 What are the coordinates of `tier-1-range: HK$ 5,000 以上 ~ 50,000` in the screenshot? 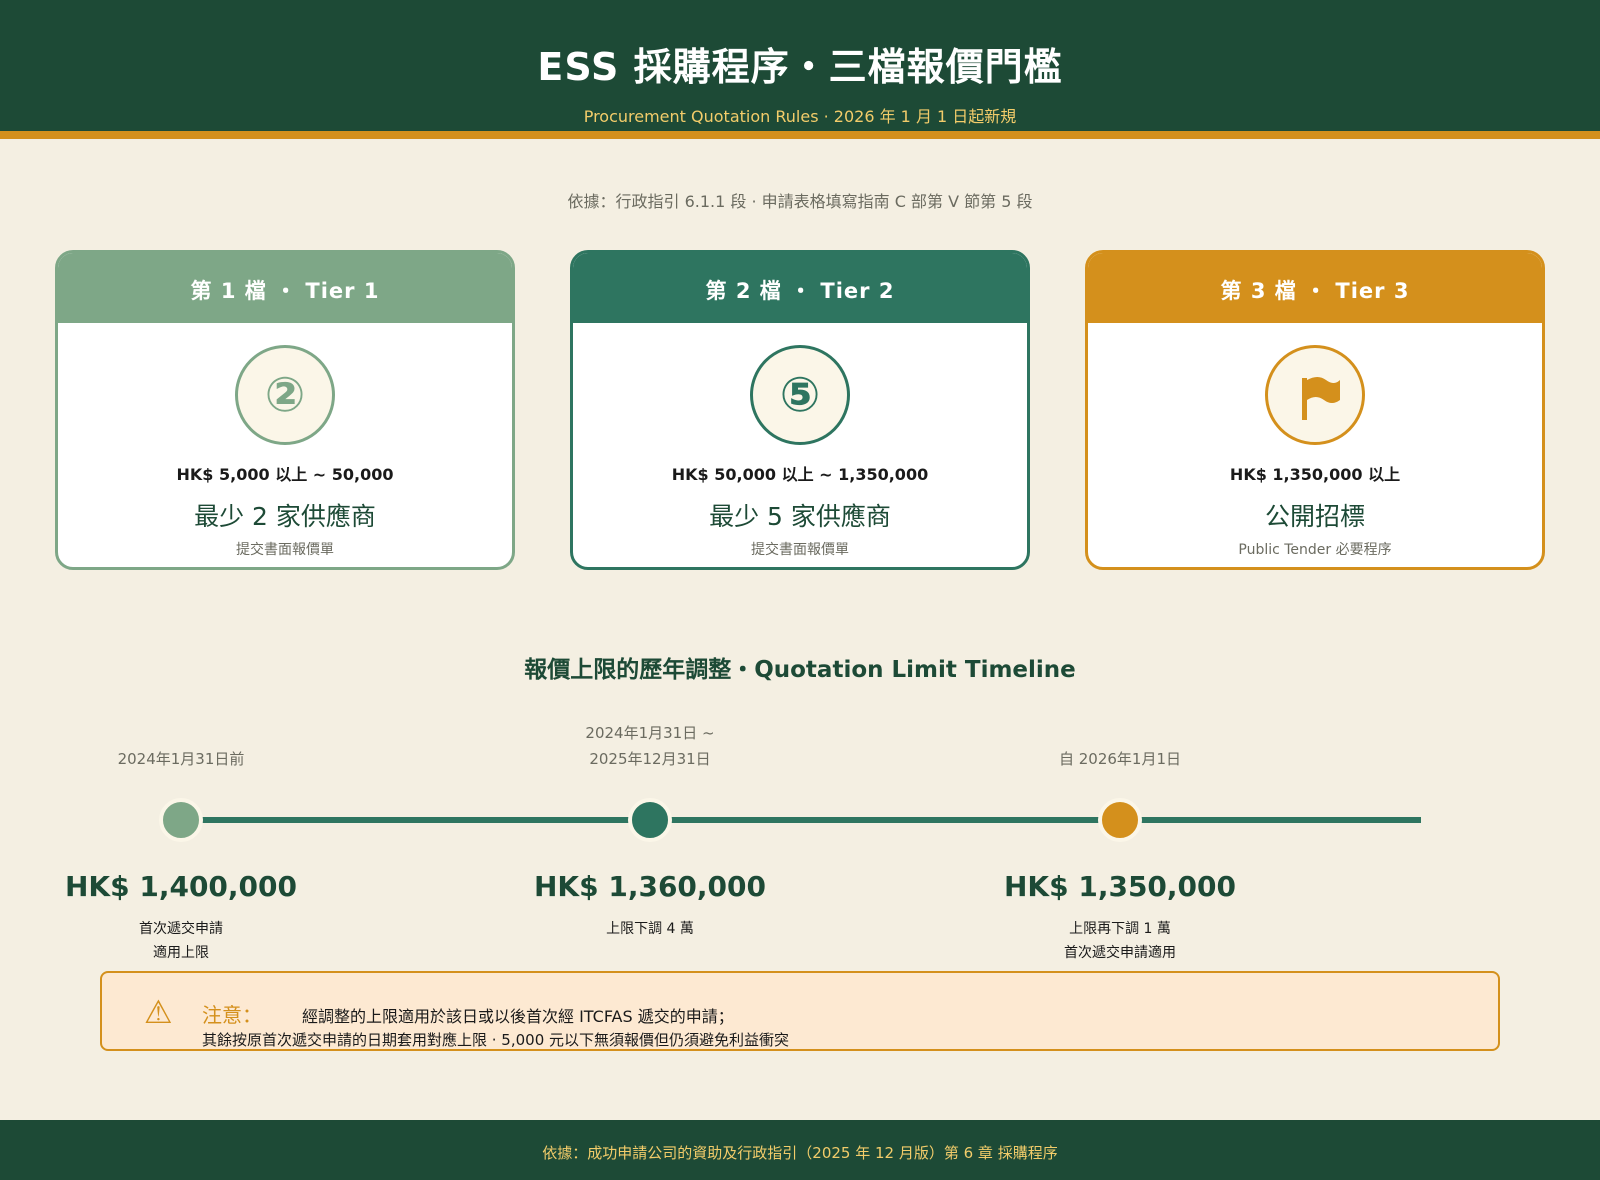 It's located at (285, 474).